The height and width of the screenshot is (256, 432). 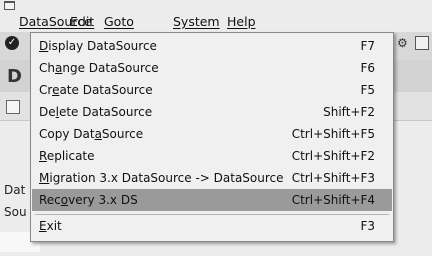 I want to click on label-part: De, so click(x=47, y=112).